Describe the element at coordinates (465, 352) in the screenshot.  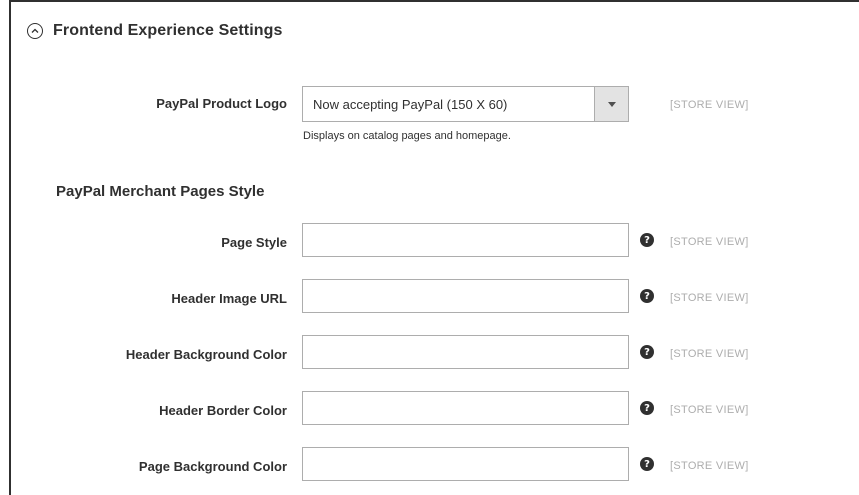
I see `header-background-color-input` at that location.